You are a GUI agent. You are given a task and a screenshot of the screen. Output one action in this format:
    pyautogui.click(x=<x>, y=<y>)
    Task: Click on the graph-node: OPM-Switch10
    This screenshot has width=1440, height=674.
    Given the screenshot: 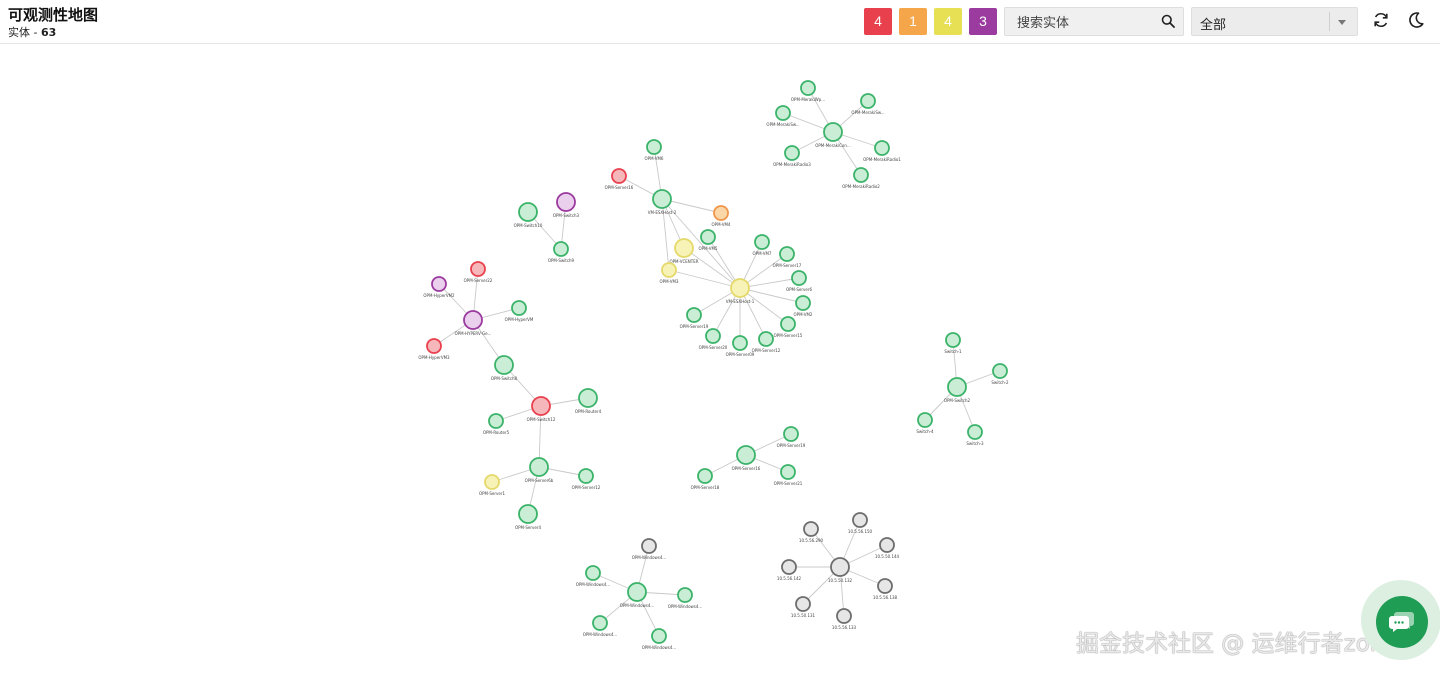 What is the action you would take?
    pyautogui.click(x=528, y=215)
    